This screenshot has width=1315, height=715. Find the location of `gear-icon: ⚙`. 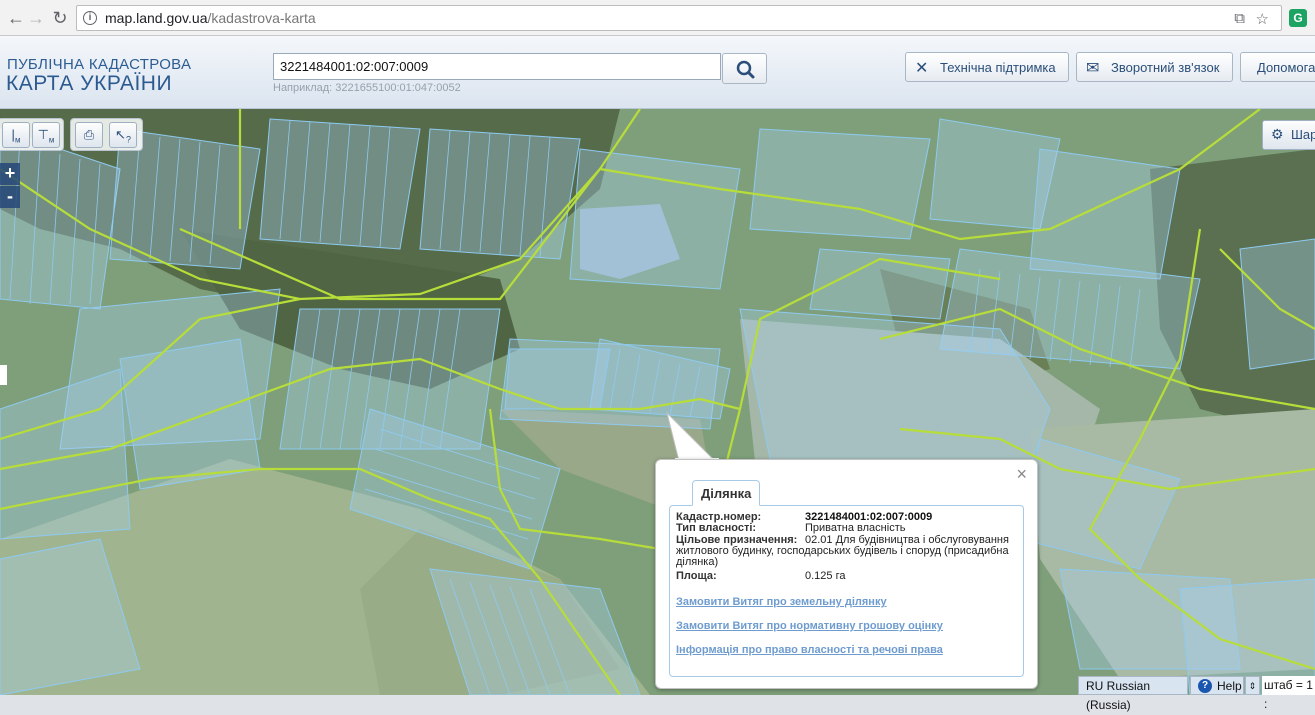

gear-icon: ⚙ is located at coordinates (1277, 134).